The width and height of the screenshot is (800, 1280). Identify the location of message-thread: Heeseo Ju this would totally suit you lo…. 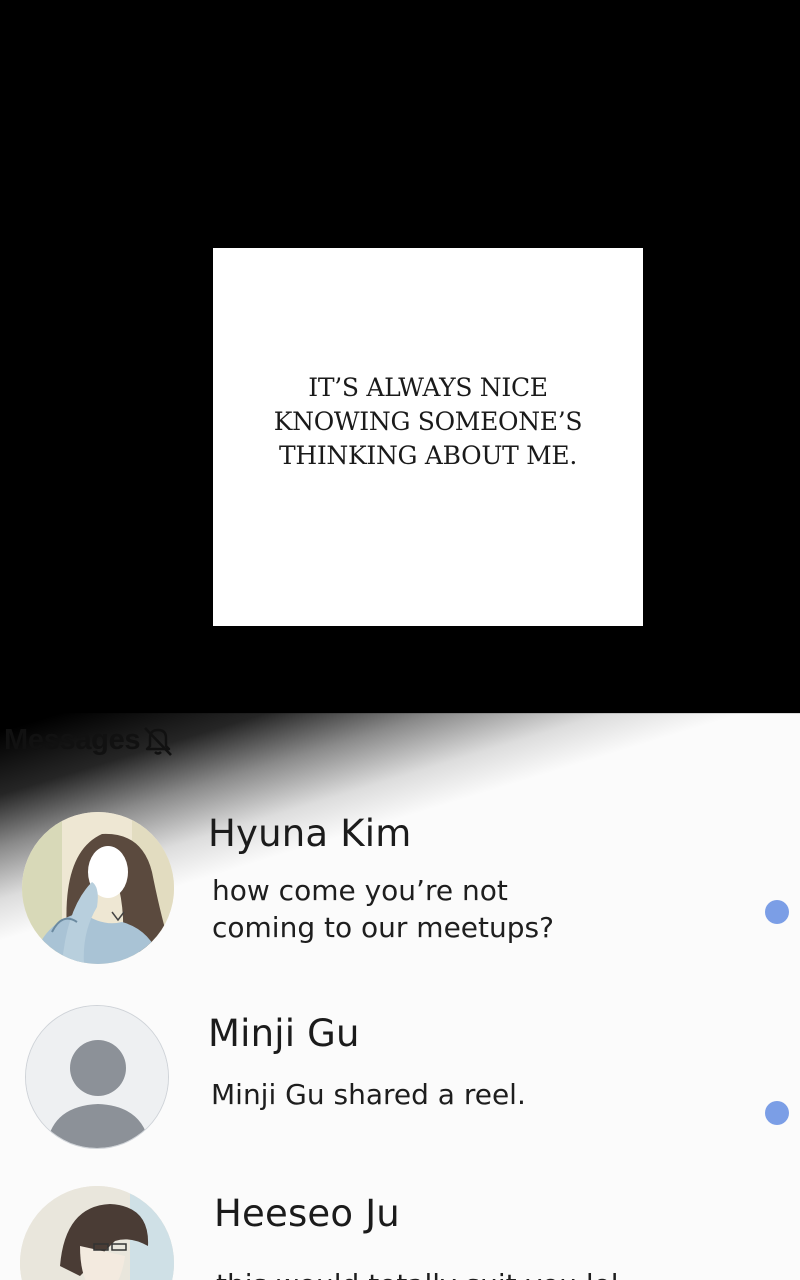
(400, 1228).